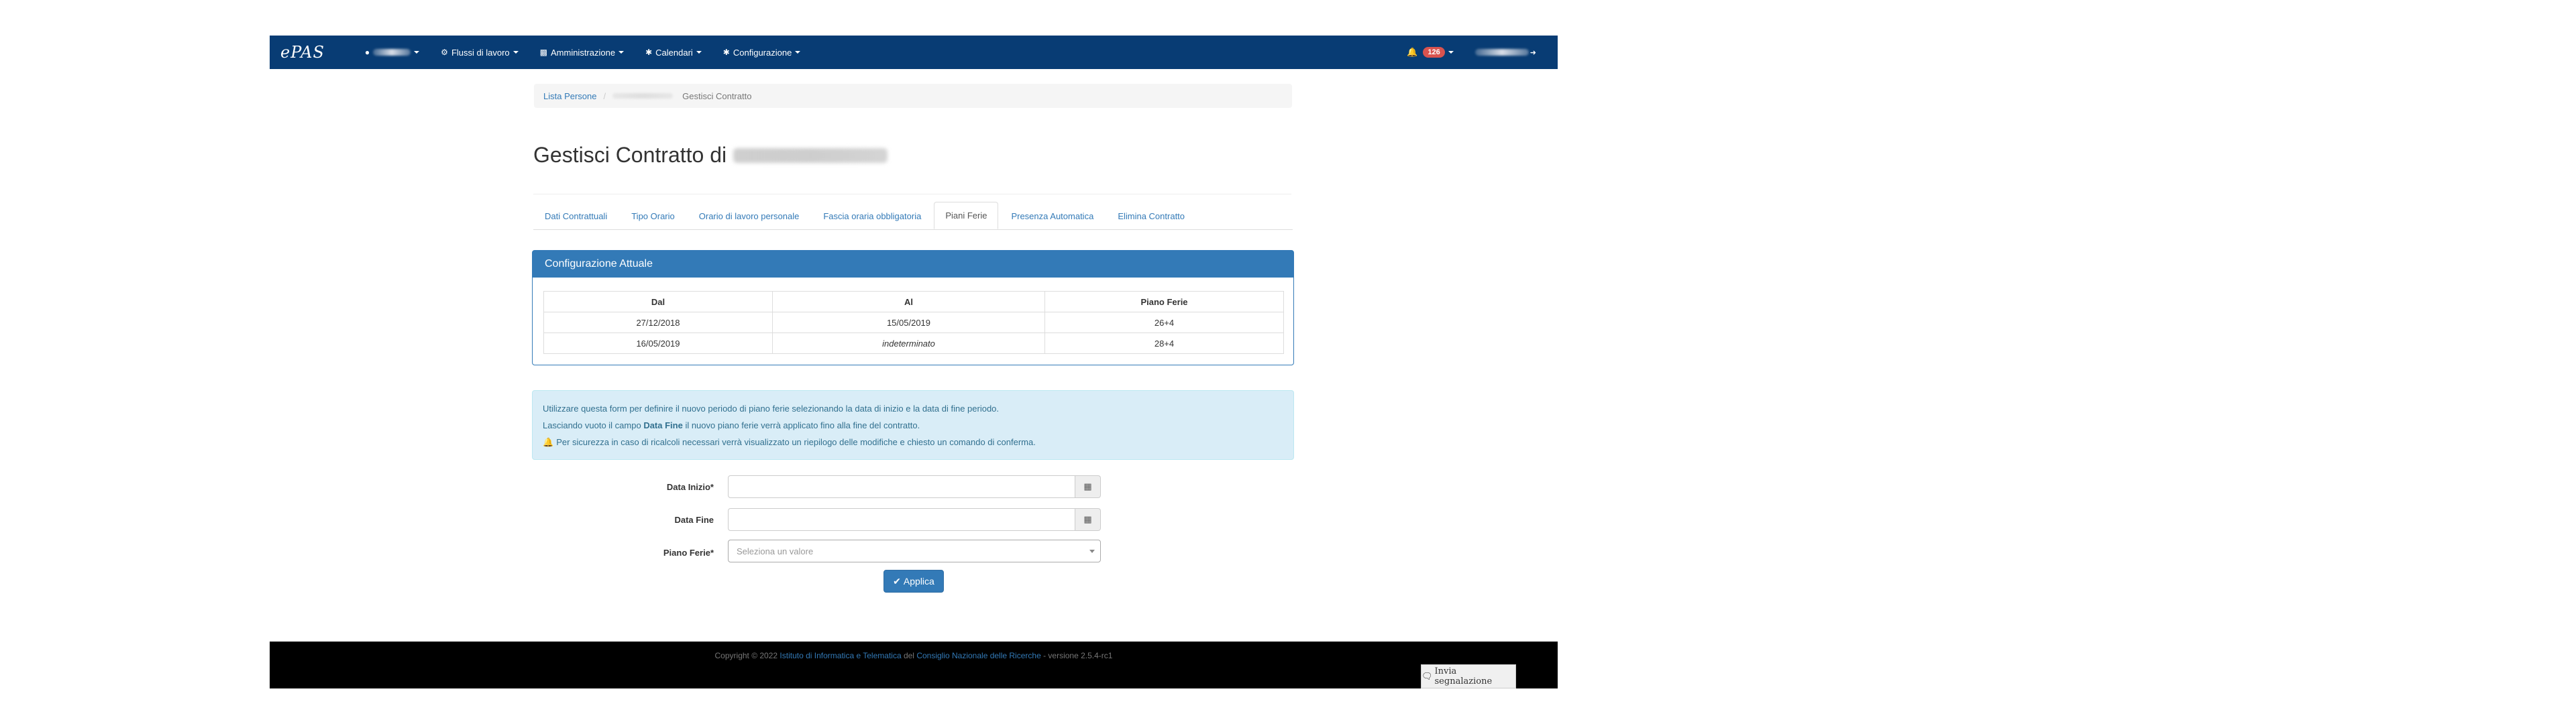  What do you see at coordinates (901, 486) in the screenshot?
I see `start-date-input` at bounding box center [901, 486].